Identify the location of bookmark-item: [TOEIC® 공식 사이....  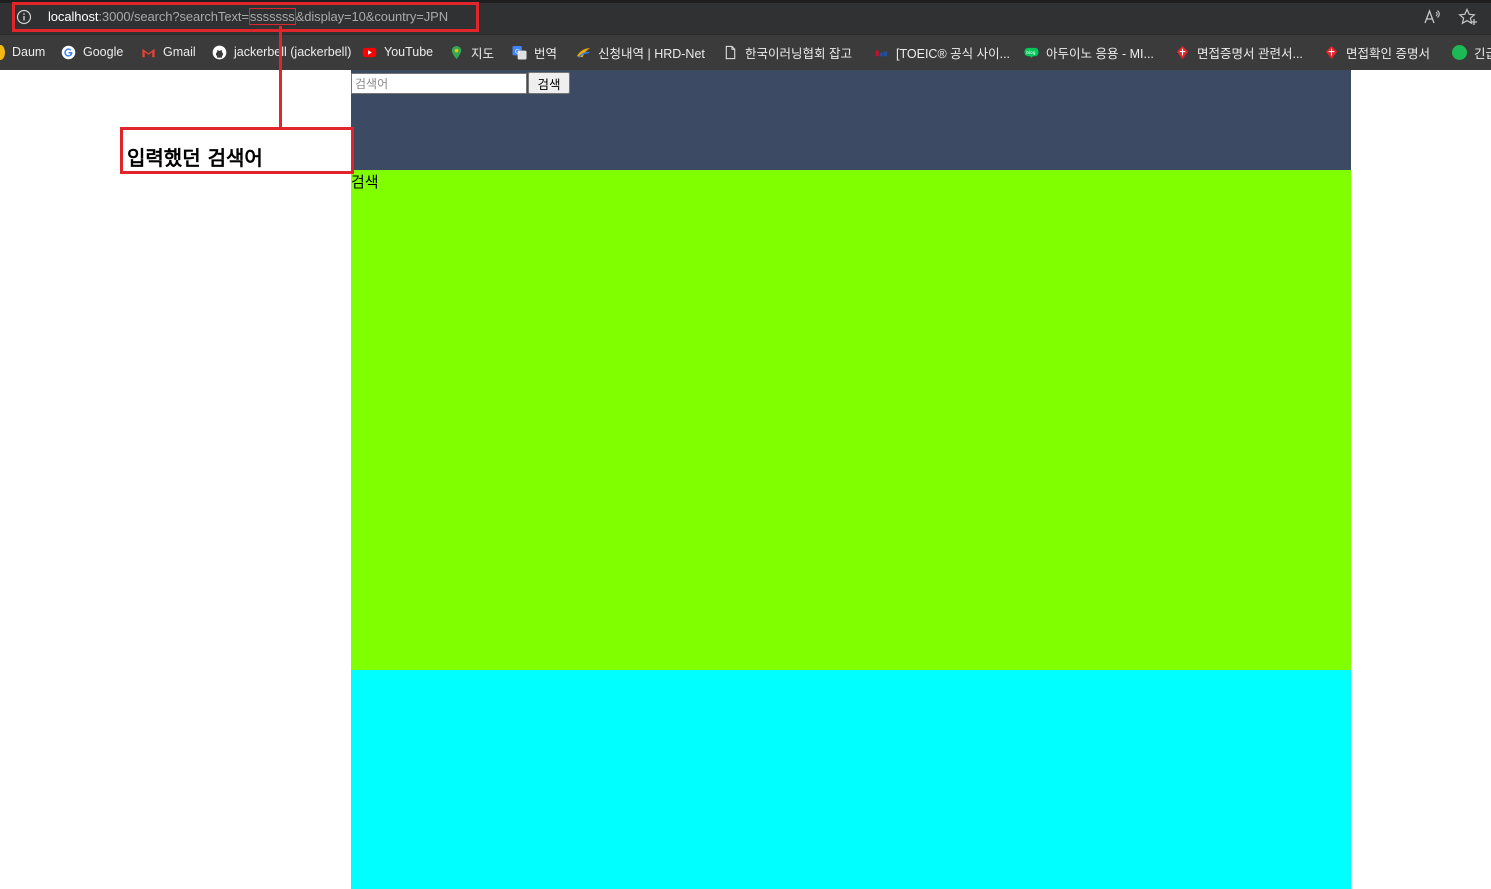
(942, 52).